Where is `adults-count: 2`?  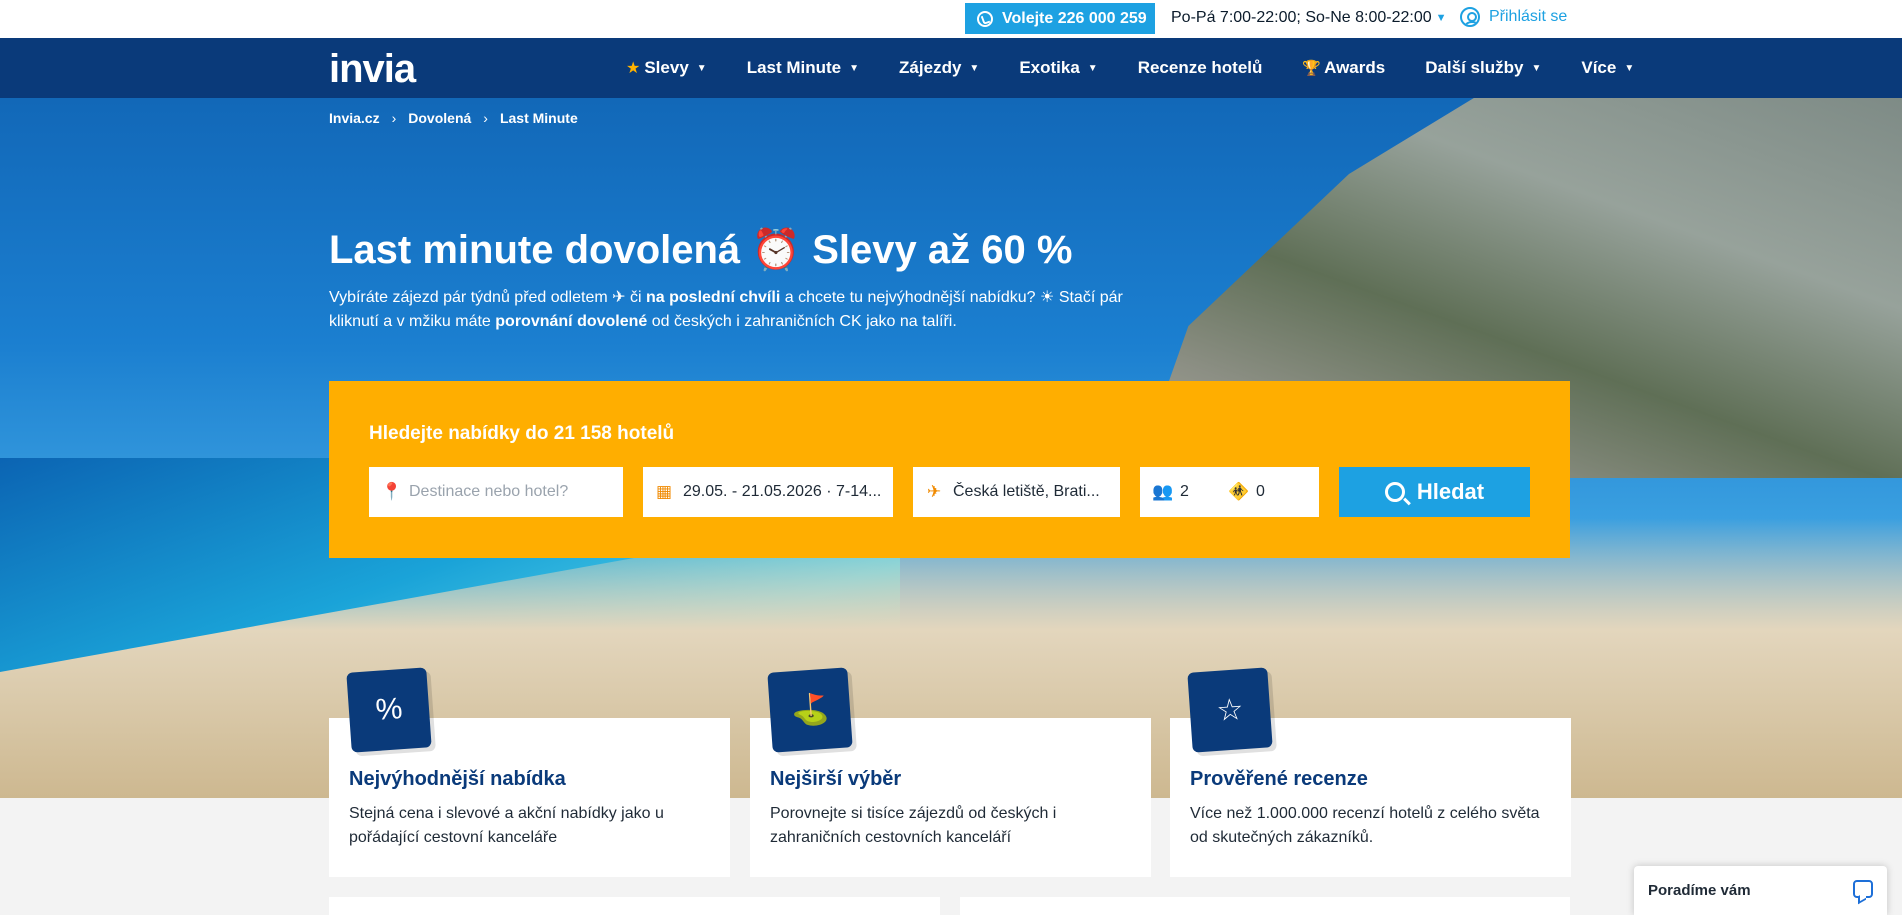 adults-count: 2 is located at coordinates (1184, 491).